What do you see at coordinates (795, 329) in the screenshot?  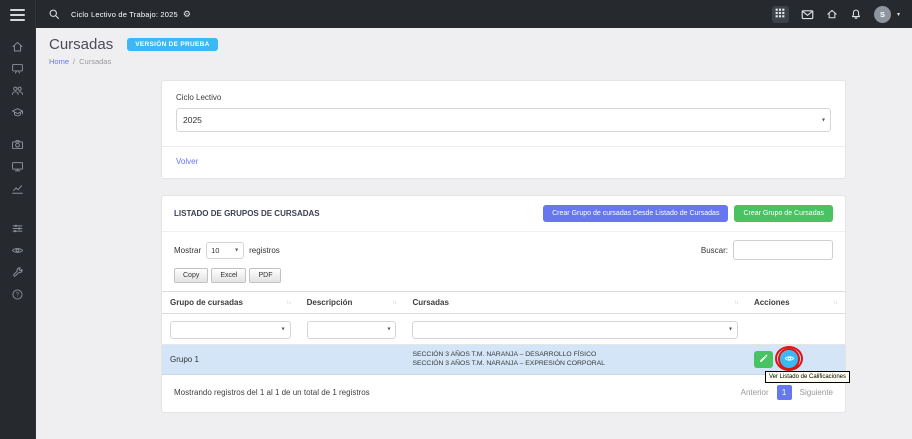 I see `filter-acciones-empty` at bounding box center [795, 329].